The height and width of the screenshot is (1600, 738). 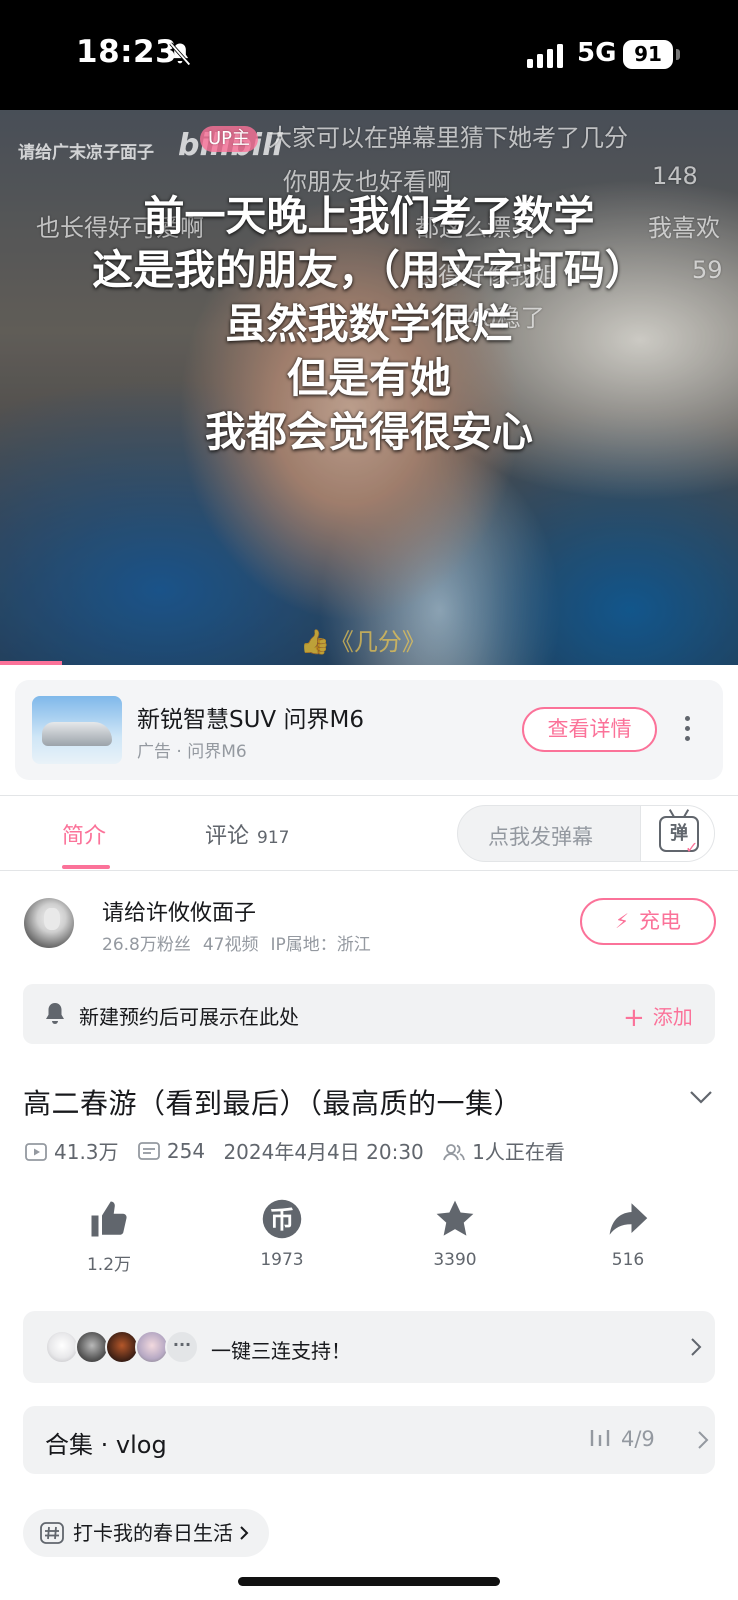 I want to click on charge-label: 充电, so click(x=660, y=921).